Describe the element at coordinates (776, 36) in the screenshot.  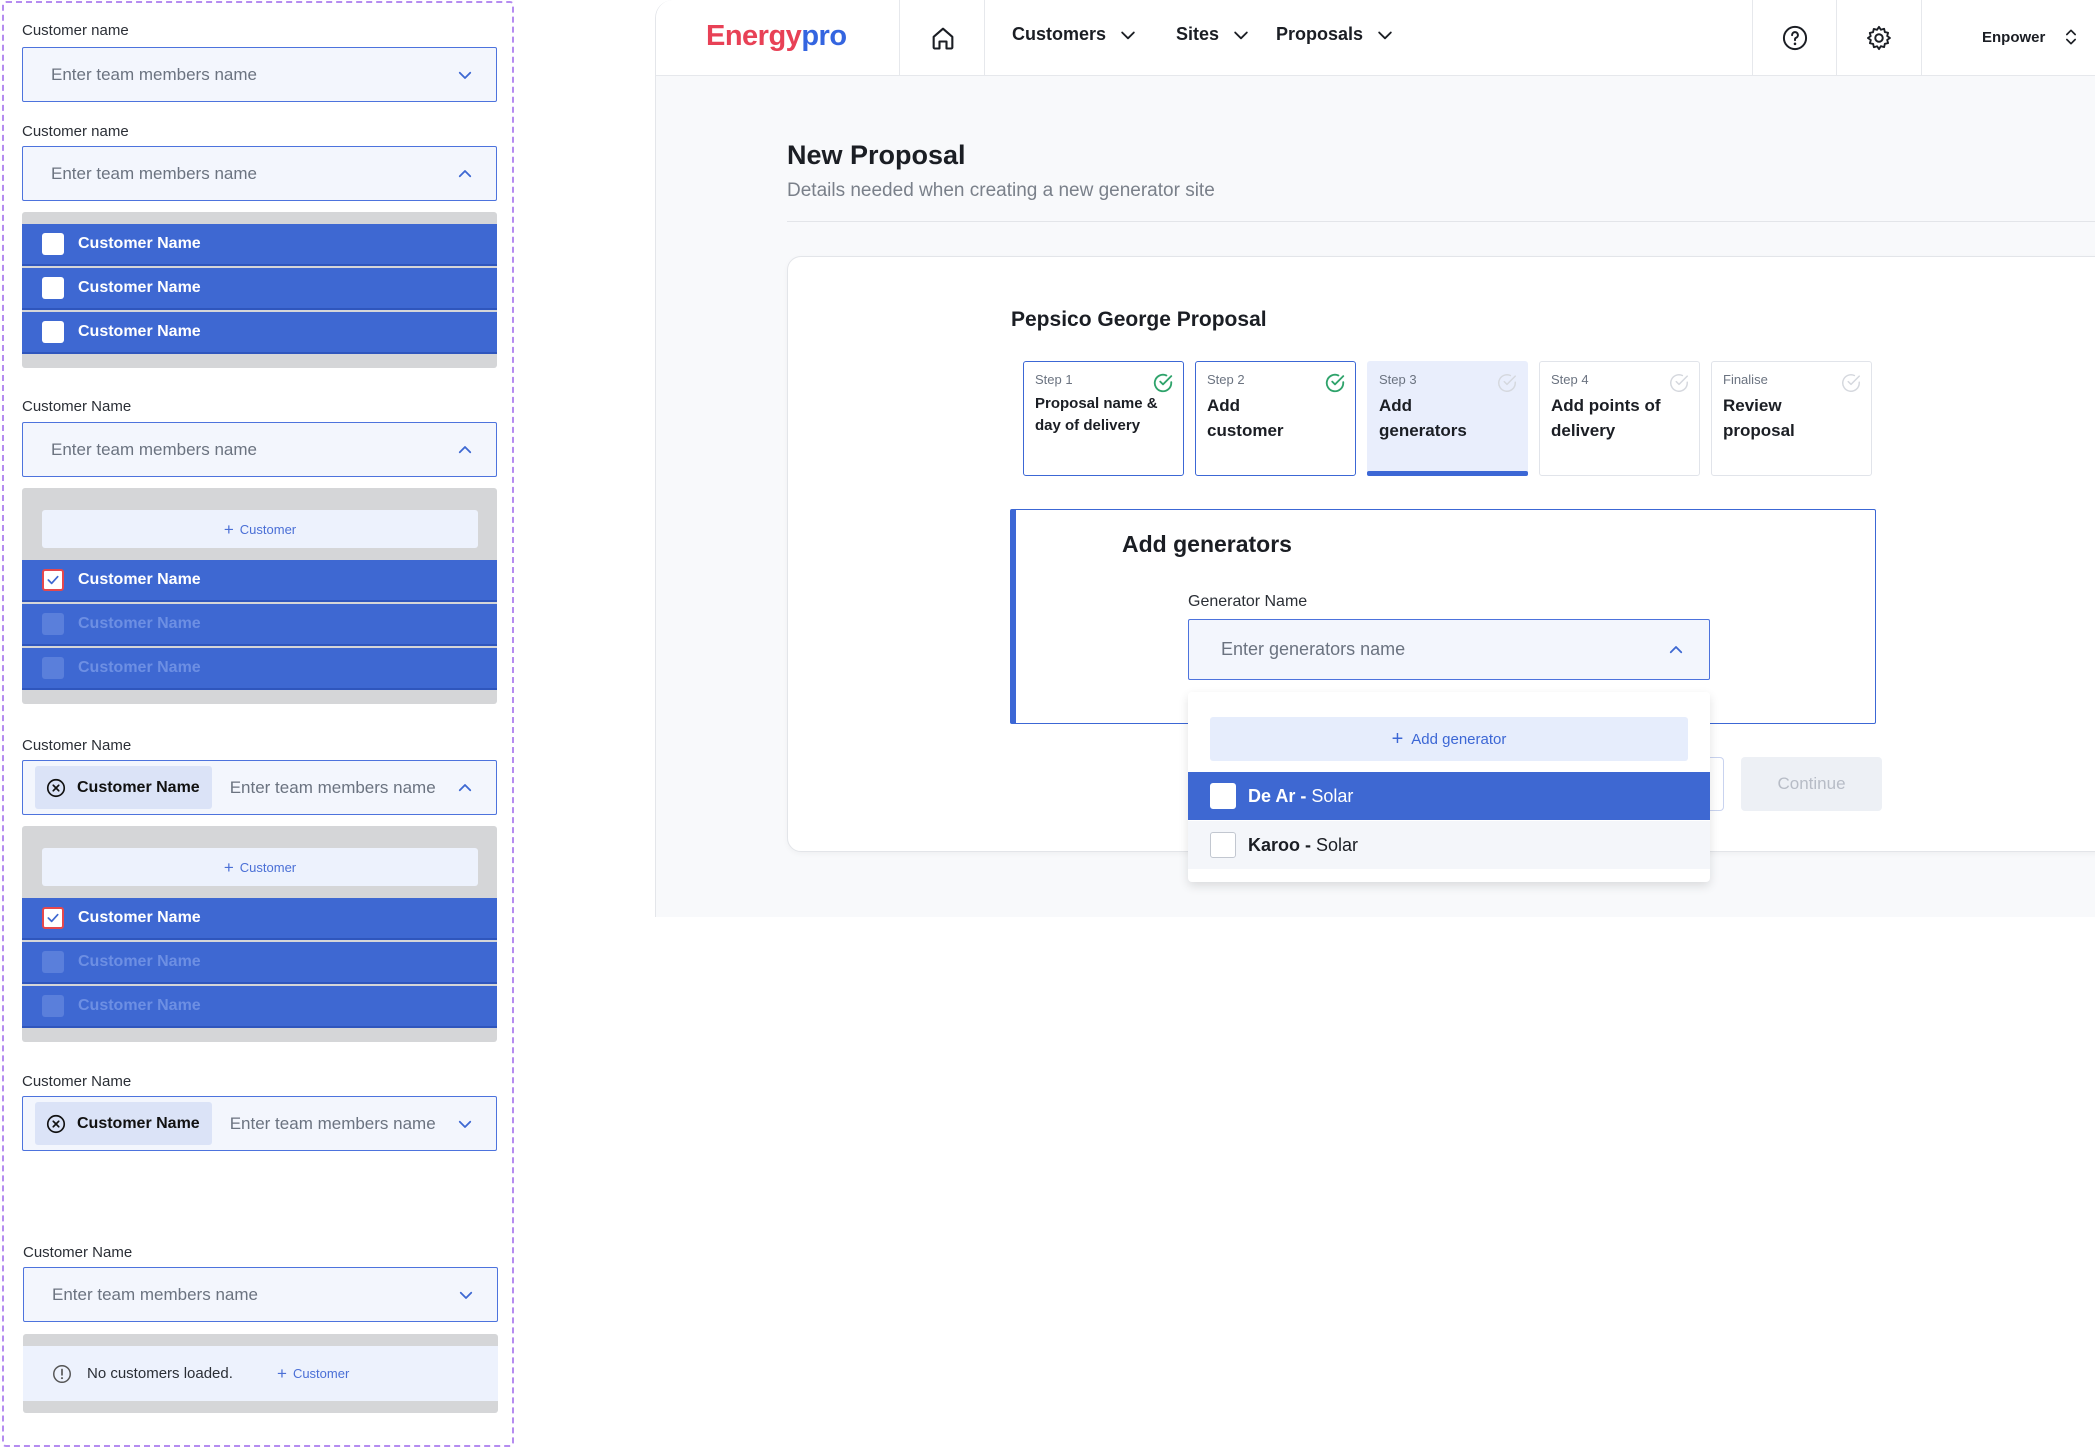
I see `brand-logo: Energypro` at that location.